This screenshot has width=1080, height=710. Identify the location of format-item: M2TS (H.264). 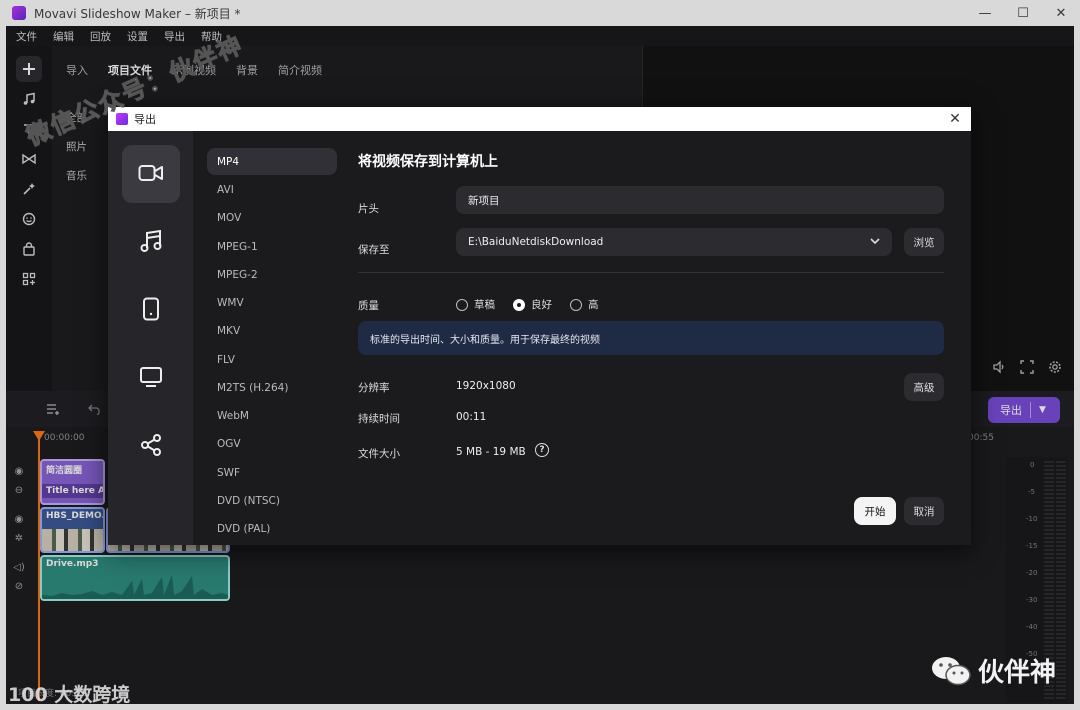
(272, 387).